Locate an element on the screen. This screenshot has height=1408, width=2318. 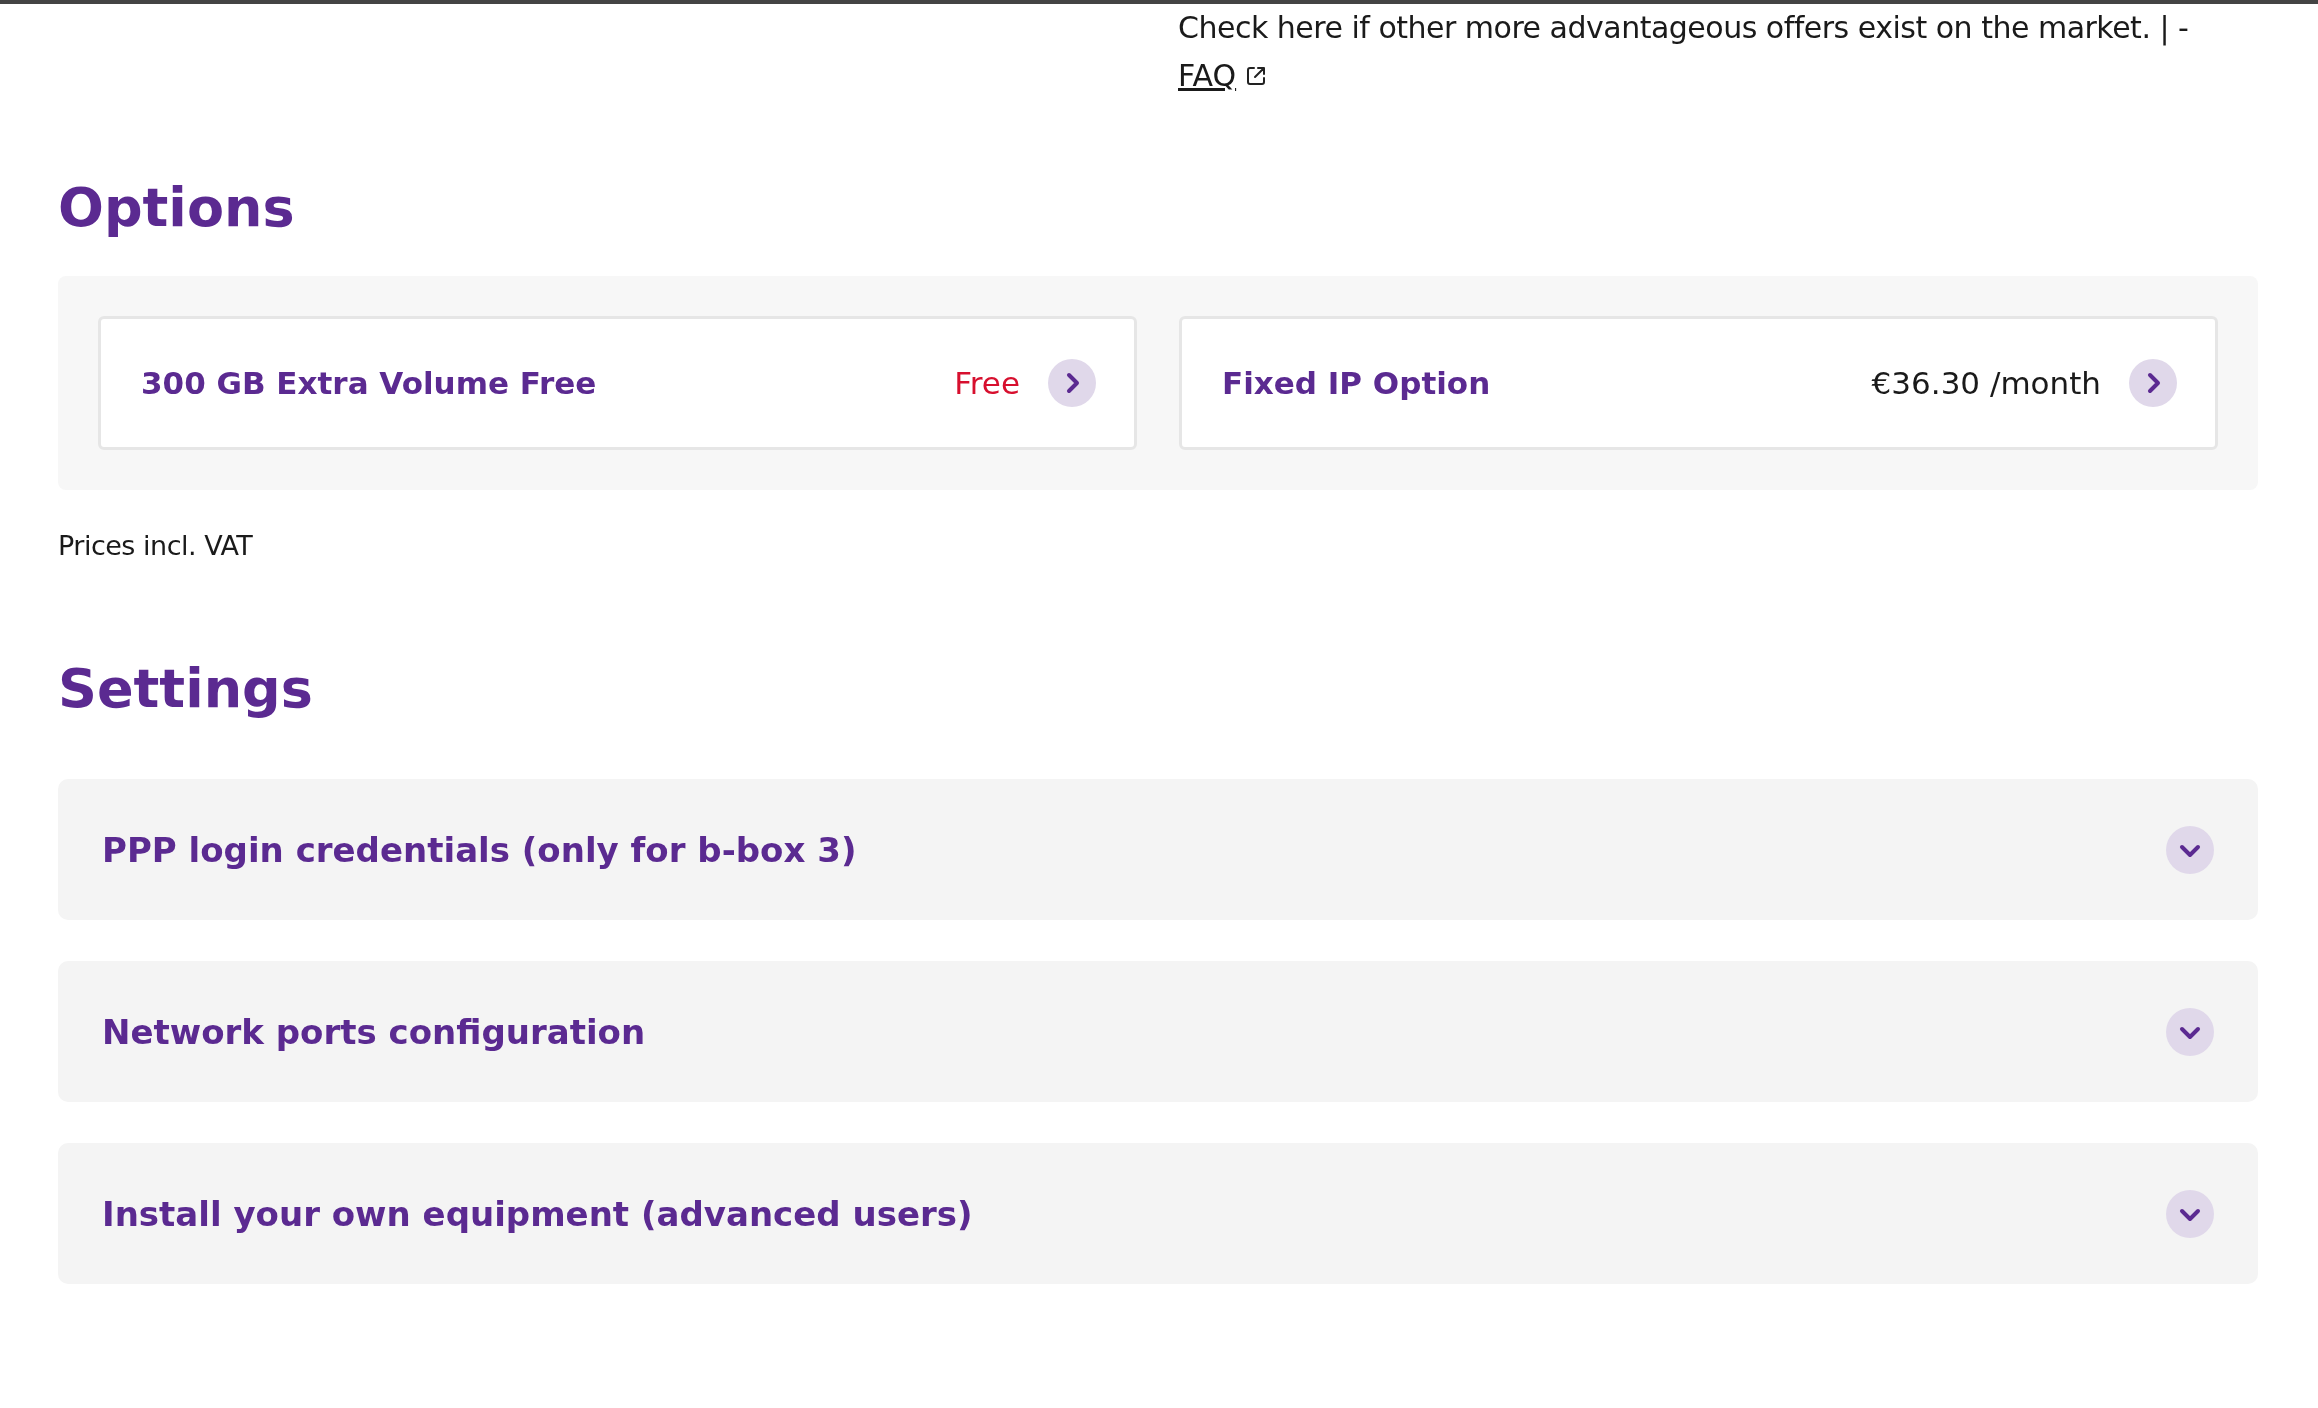
option-name: 300 GB Extra Volume Free is located at coordinates (369, 383).